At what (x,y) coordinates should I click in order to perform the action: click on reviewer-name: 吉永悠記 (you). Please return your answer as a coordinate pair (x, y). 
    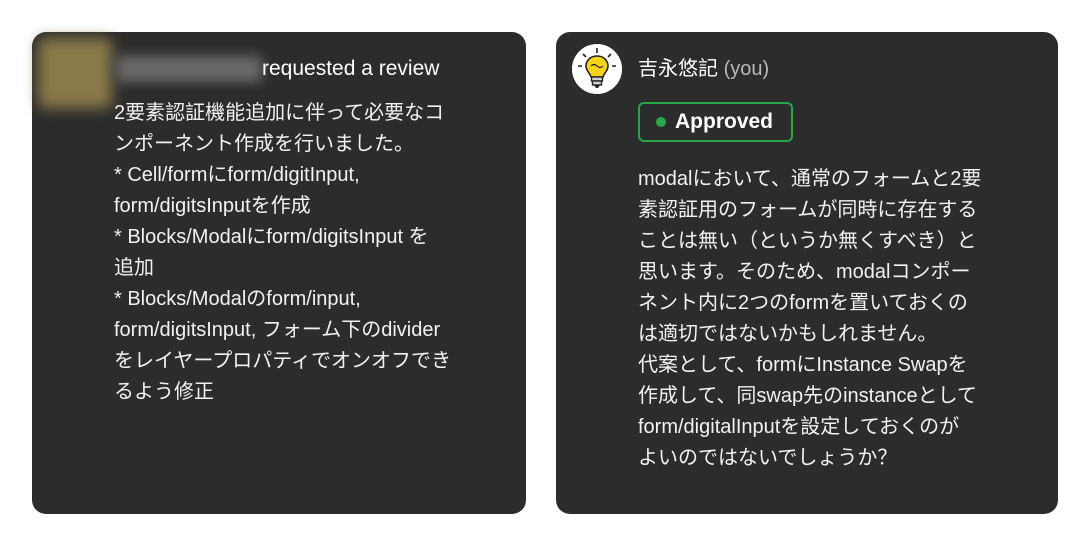
    Looking at the image, I should click on (703, 69).